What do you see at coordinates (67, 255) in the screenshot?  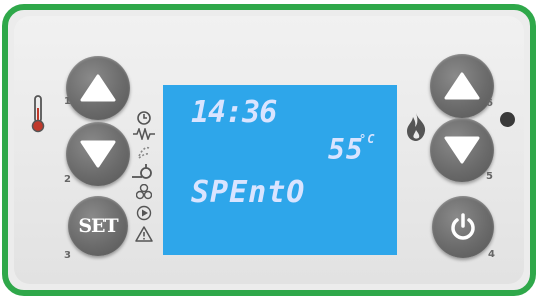 I see `button-number-3: 3` at bounding box center [67, 255].